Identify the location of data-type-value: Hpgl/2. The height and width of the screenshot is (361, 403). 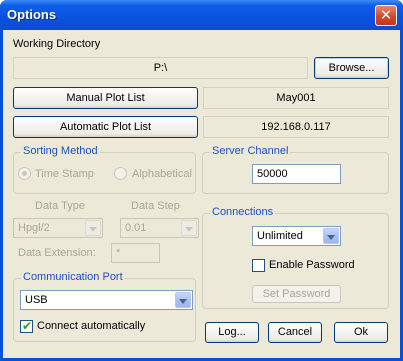
(34, 228).